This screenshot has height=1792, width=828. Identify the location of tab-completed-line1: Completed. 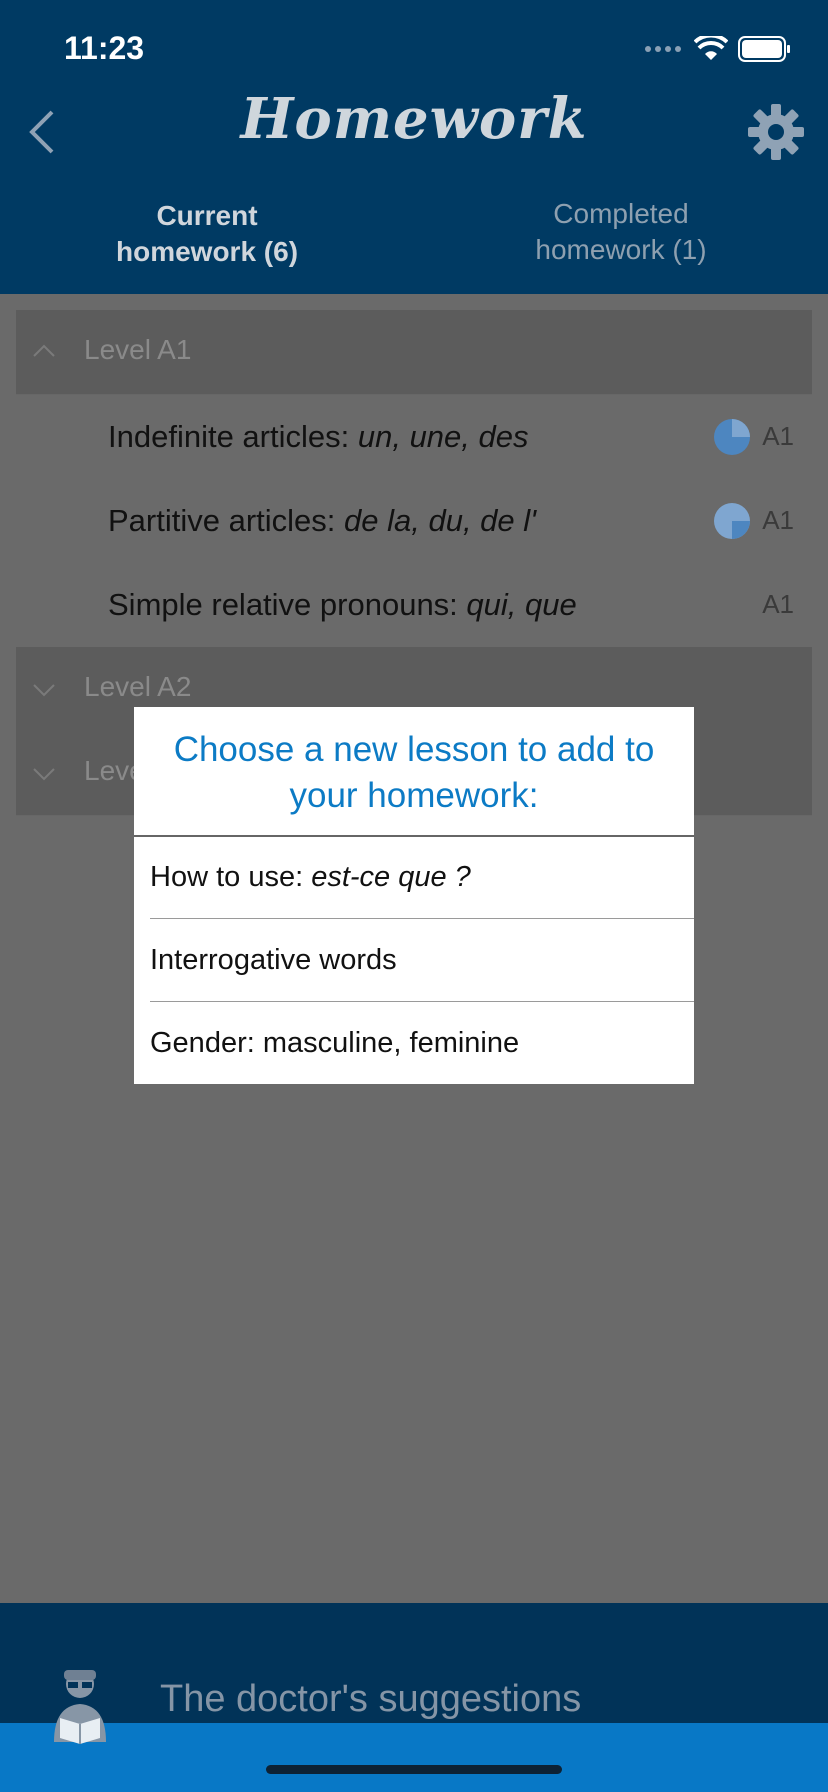
(621, 213).